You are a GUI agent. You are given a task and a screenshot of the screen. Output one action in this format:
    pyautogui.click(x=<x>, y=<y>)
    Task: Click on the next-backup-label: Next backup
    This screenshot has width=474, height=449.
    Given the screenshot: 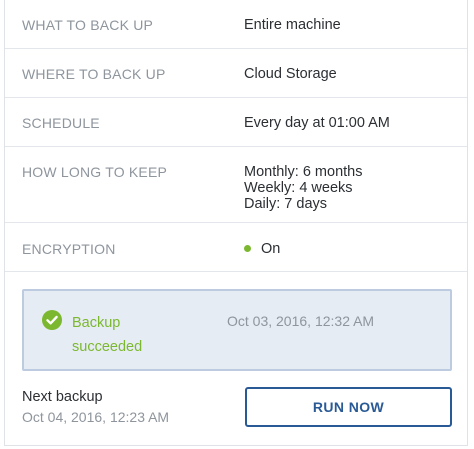 What is the action you would take?
    pyautogui.click(x=62, y=397)
    